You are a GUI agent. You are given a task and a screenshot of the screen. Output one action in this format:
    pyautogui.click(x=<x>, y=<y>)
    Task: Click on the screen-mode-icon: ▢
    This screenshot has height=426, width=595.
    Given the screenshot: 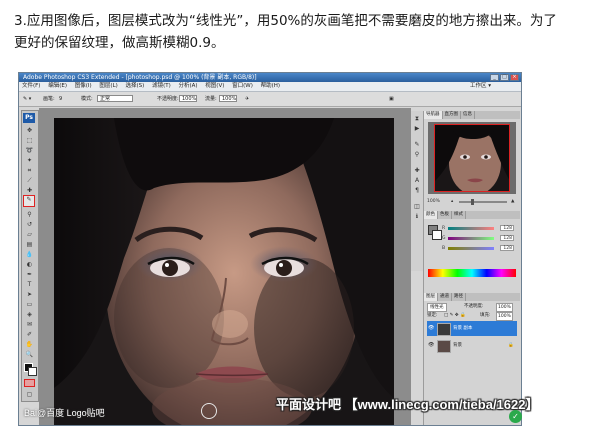 What is the action you would take?
    pyautogui.click(x=29, y=395)
    